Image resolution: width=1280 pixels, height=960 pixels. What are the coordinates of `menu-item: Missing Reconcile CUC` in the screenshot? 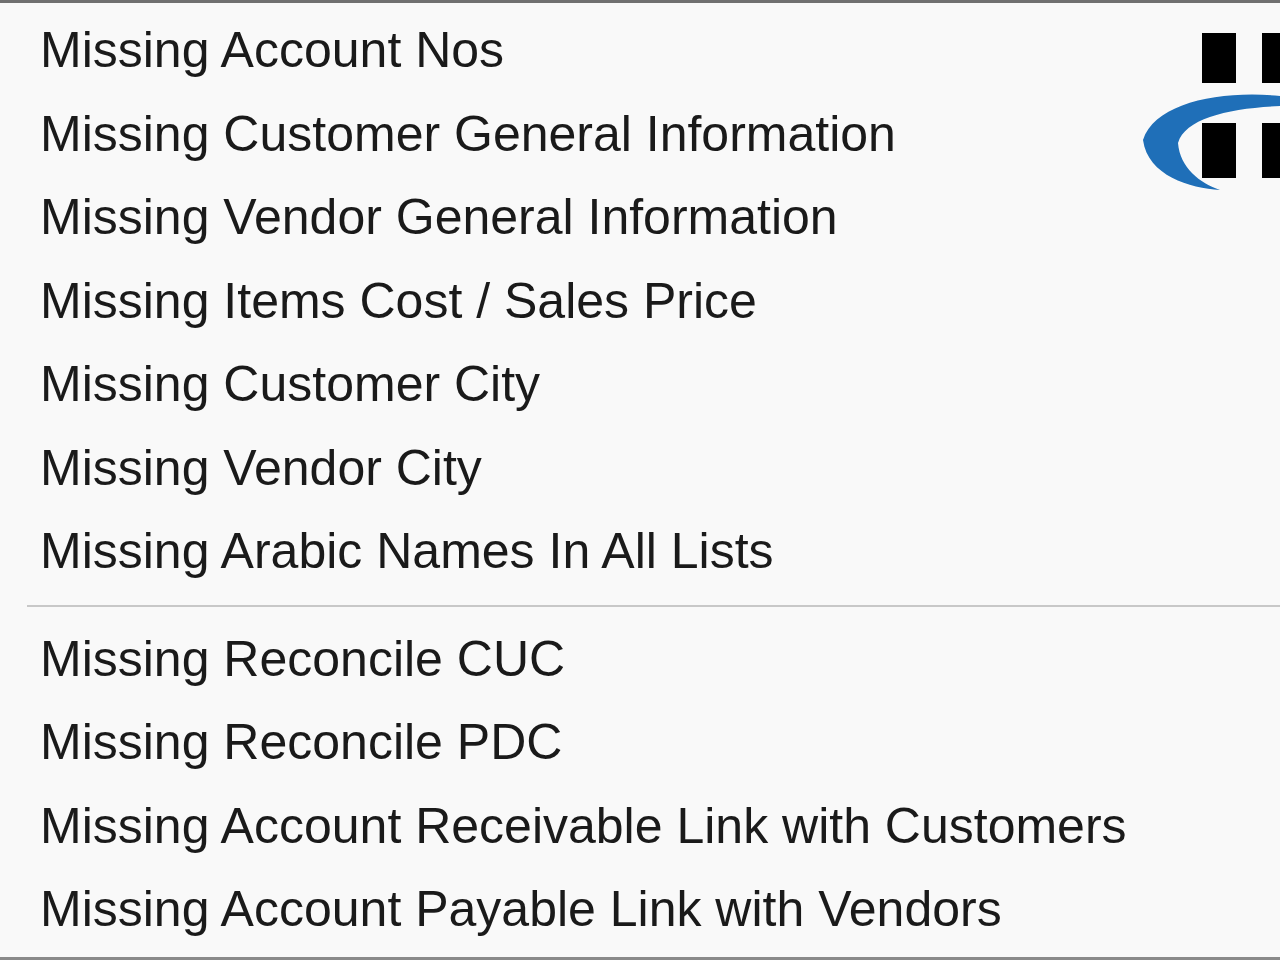 It's located at (288, 659).